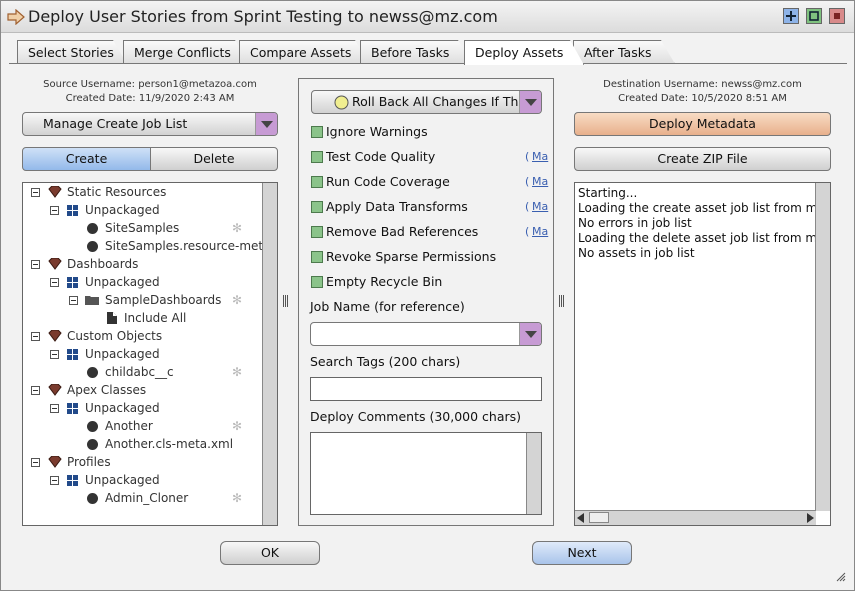 The height and width of the screenshot is (591, 855). Describe the element at coordinates (143, 192) in the screenshot. I see `tree-node-static-resources: Static Resources` at that location.